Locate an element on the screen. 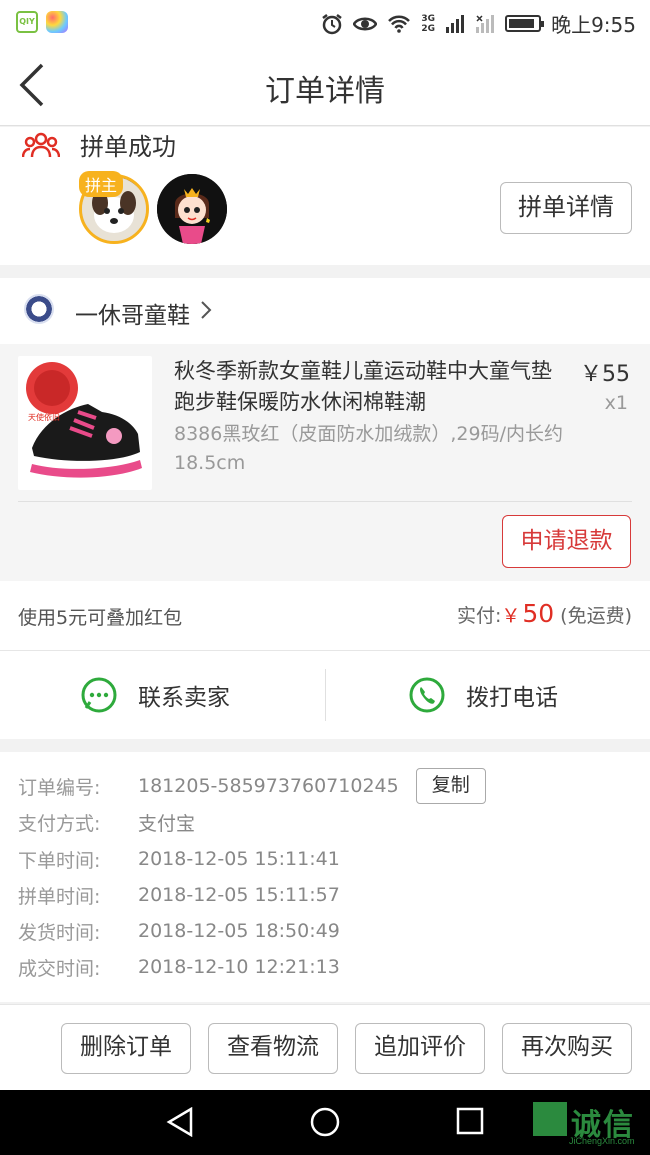 This screenshot has width=650, height=1155. info-value: 支付宝 is located at coordinates (167, 823).